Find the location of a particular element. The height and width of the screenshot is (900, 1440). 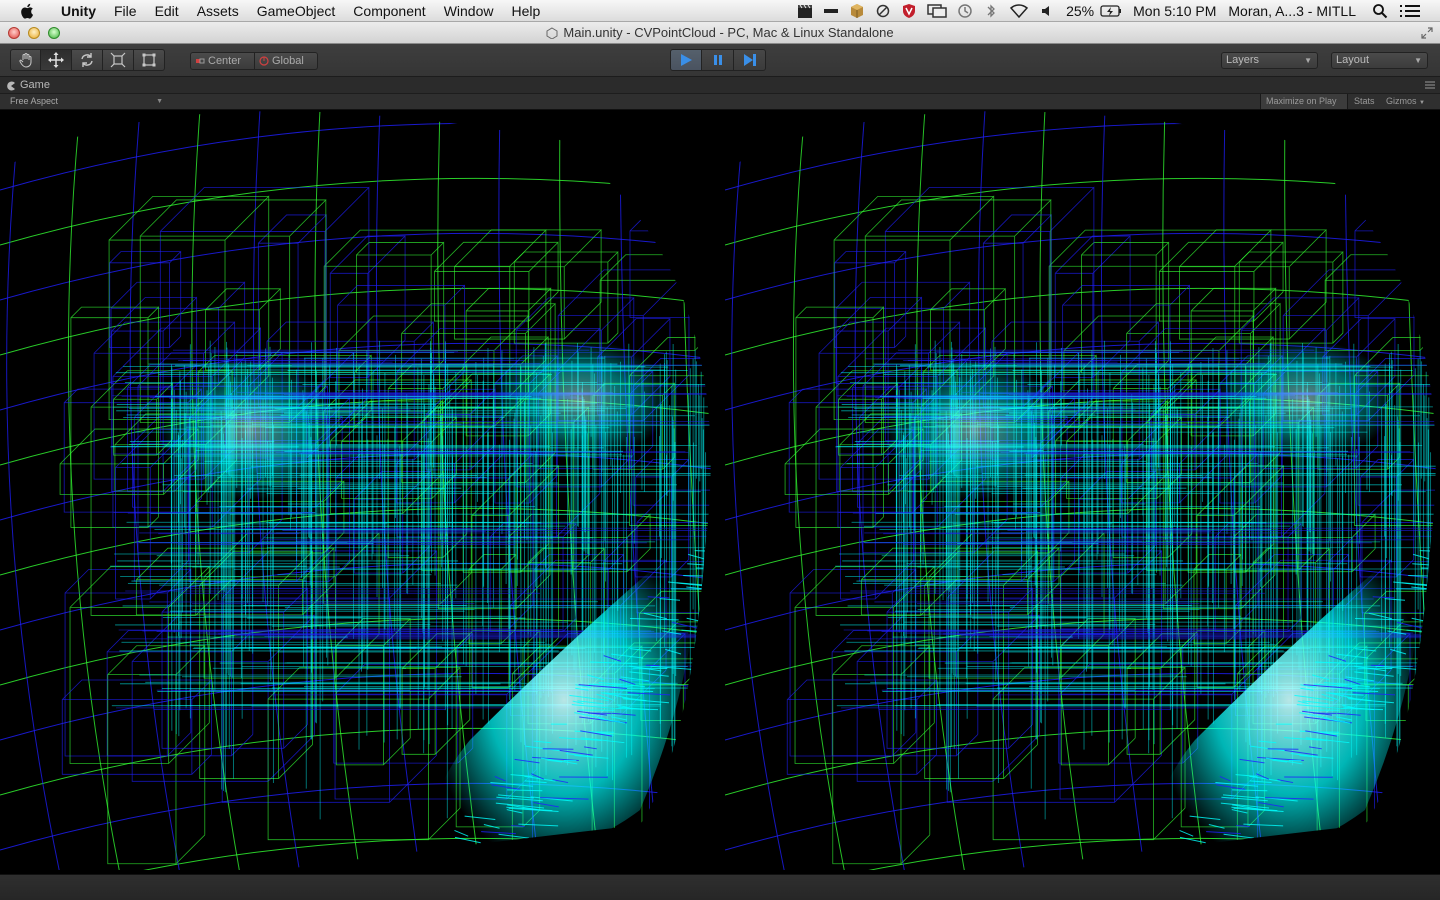

rotate-tool-button is located at coordinates (87, 60).